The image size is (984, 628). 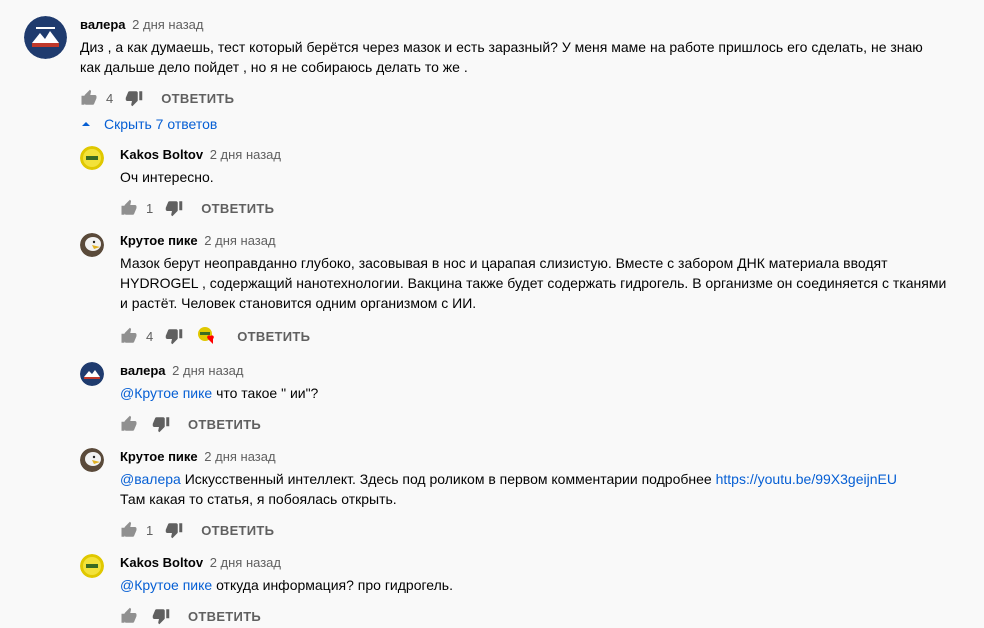 I want to click on chevron-up-icon, so click(x=86, y=124).